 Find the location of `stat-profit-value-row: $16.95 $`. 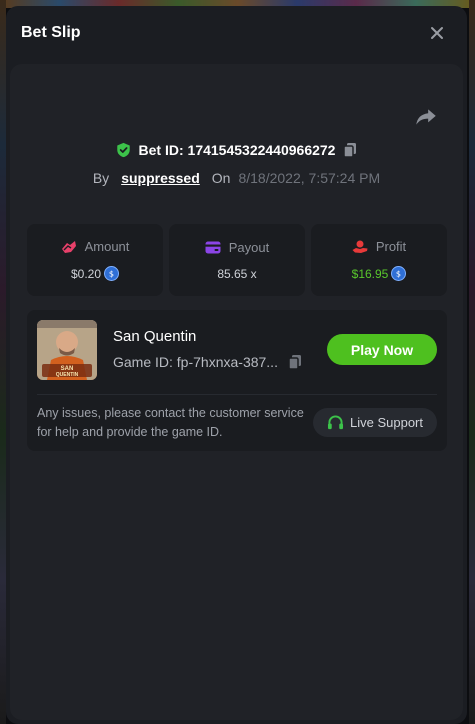

stat-profit-value-row: $16.95 $ is located at coordinates (379, 273).